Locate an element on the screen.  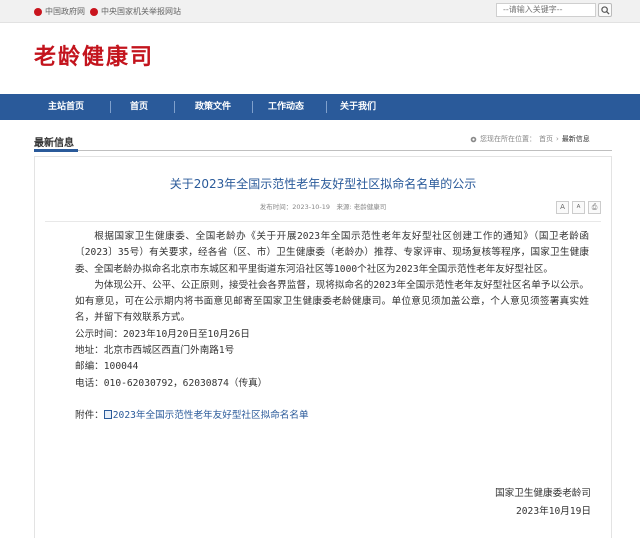
article-tools: A A ⎙ is located at coordinates (578, 207).